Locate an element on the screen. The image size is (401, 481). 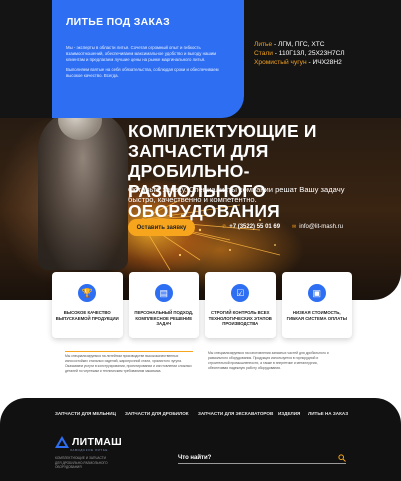
footer-nav-mills: ЗАПЧАСТИ ДЛЯ МЕЛЬНИЦ is located at coordinates (85, 413).